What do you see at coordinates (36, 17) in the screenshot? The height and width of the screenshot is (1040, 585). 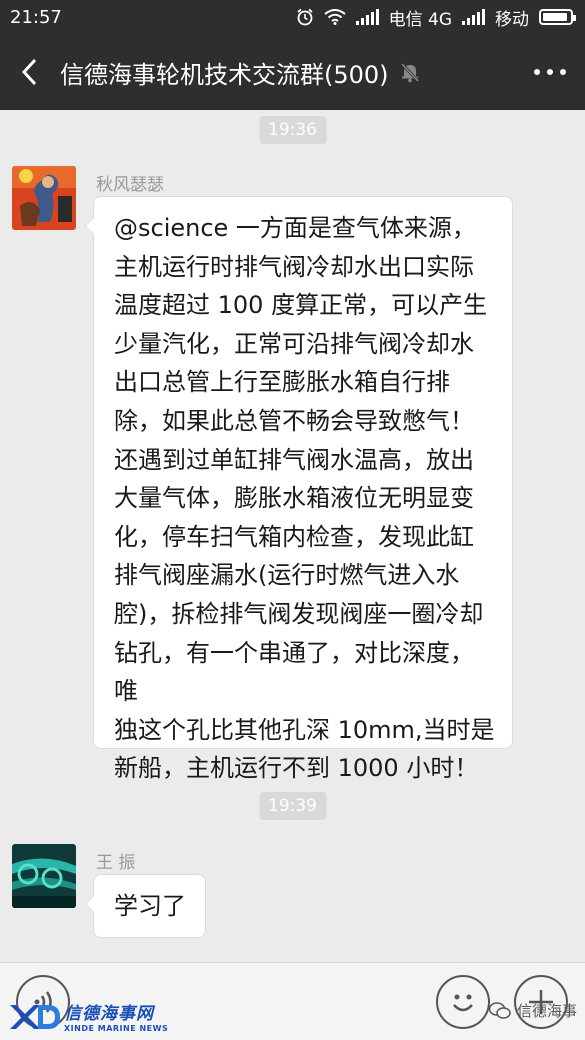 I see `status-time: 21:57` at bounding box center [36, 17].